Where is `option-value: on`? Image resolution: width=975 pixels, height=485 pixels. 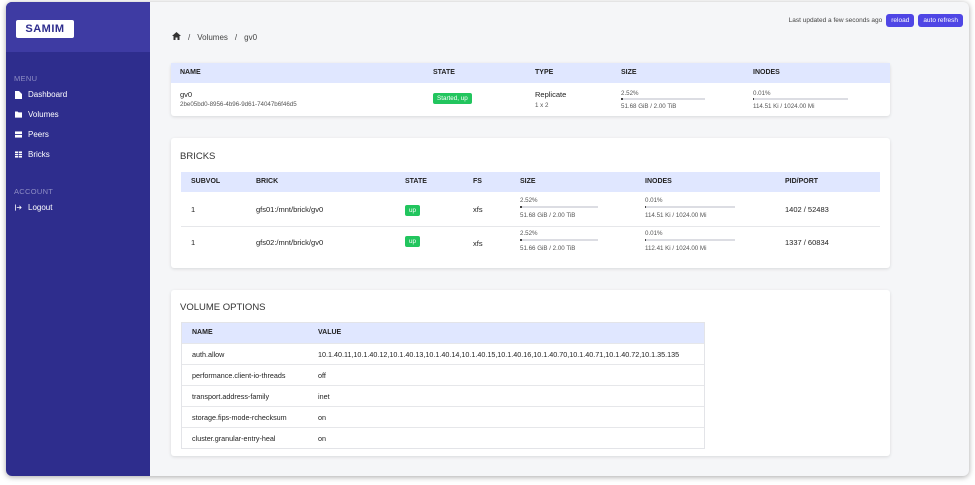
option-value: on is located at coordinates (322, 438).